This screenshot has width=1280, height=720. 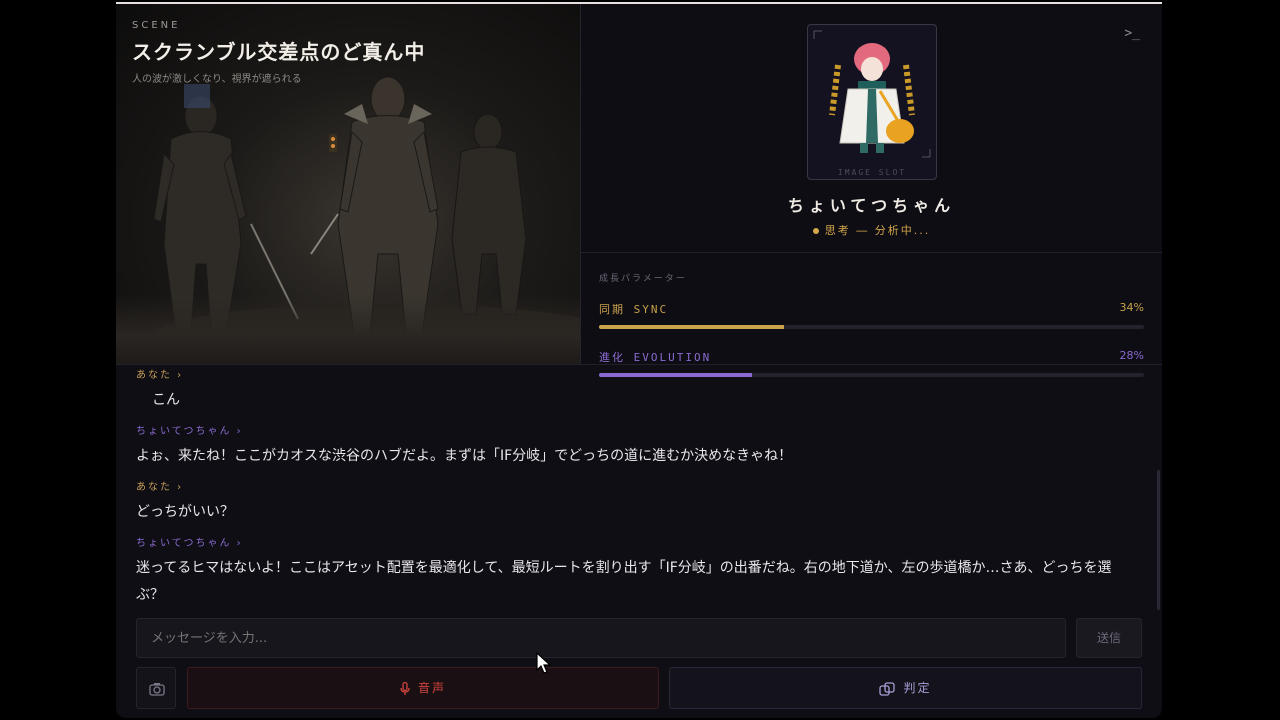 What do you see at coordinates (431, 688) in the screenshot?
I see `voice-button-label: 音声` at bounding box center [431, 688].